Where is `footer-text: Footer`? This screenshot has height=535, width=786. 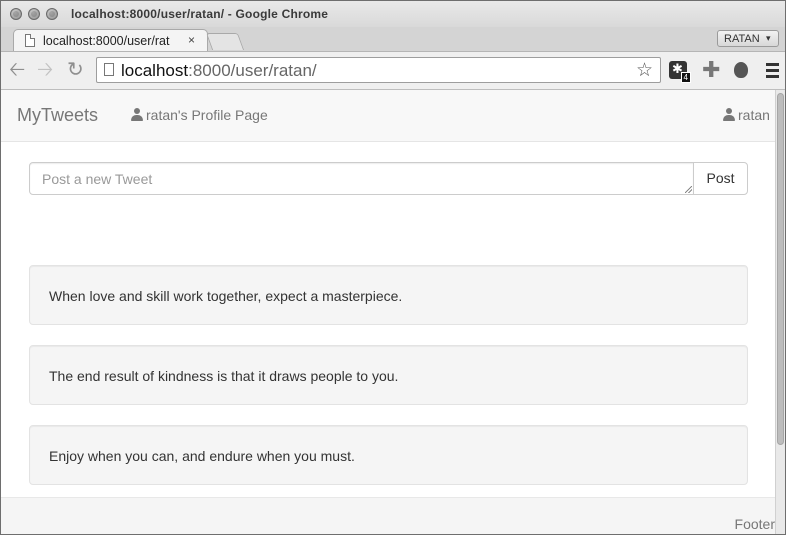 footer-text: Footer is located at coordinates (754, 524).